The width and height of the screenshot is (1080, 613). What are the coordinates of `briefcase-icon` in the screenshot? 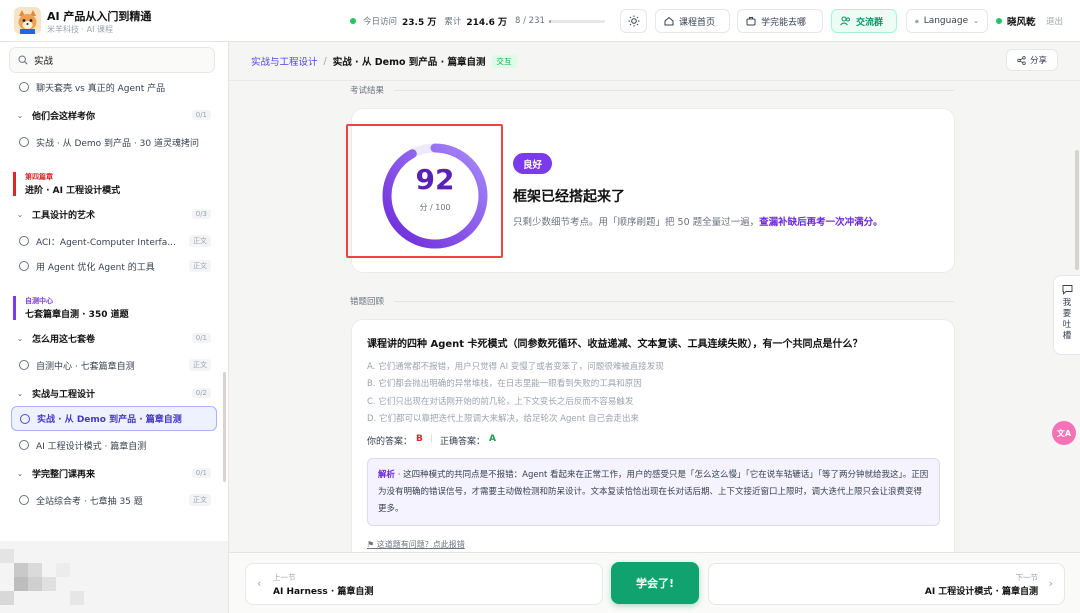 It's located at (751, 21).